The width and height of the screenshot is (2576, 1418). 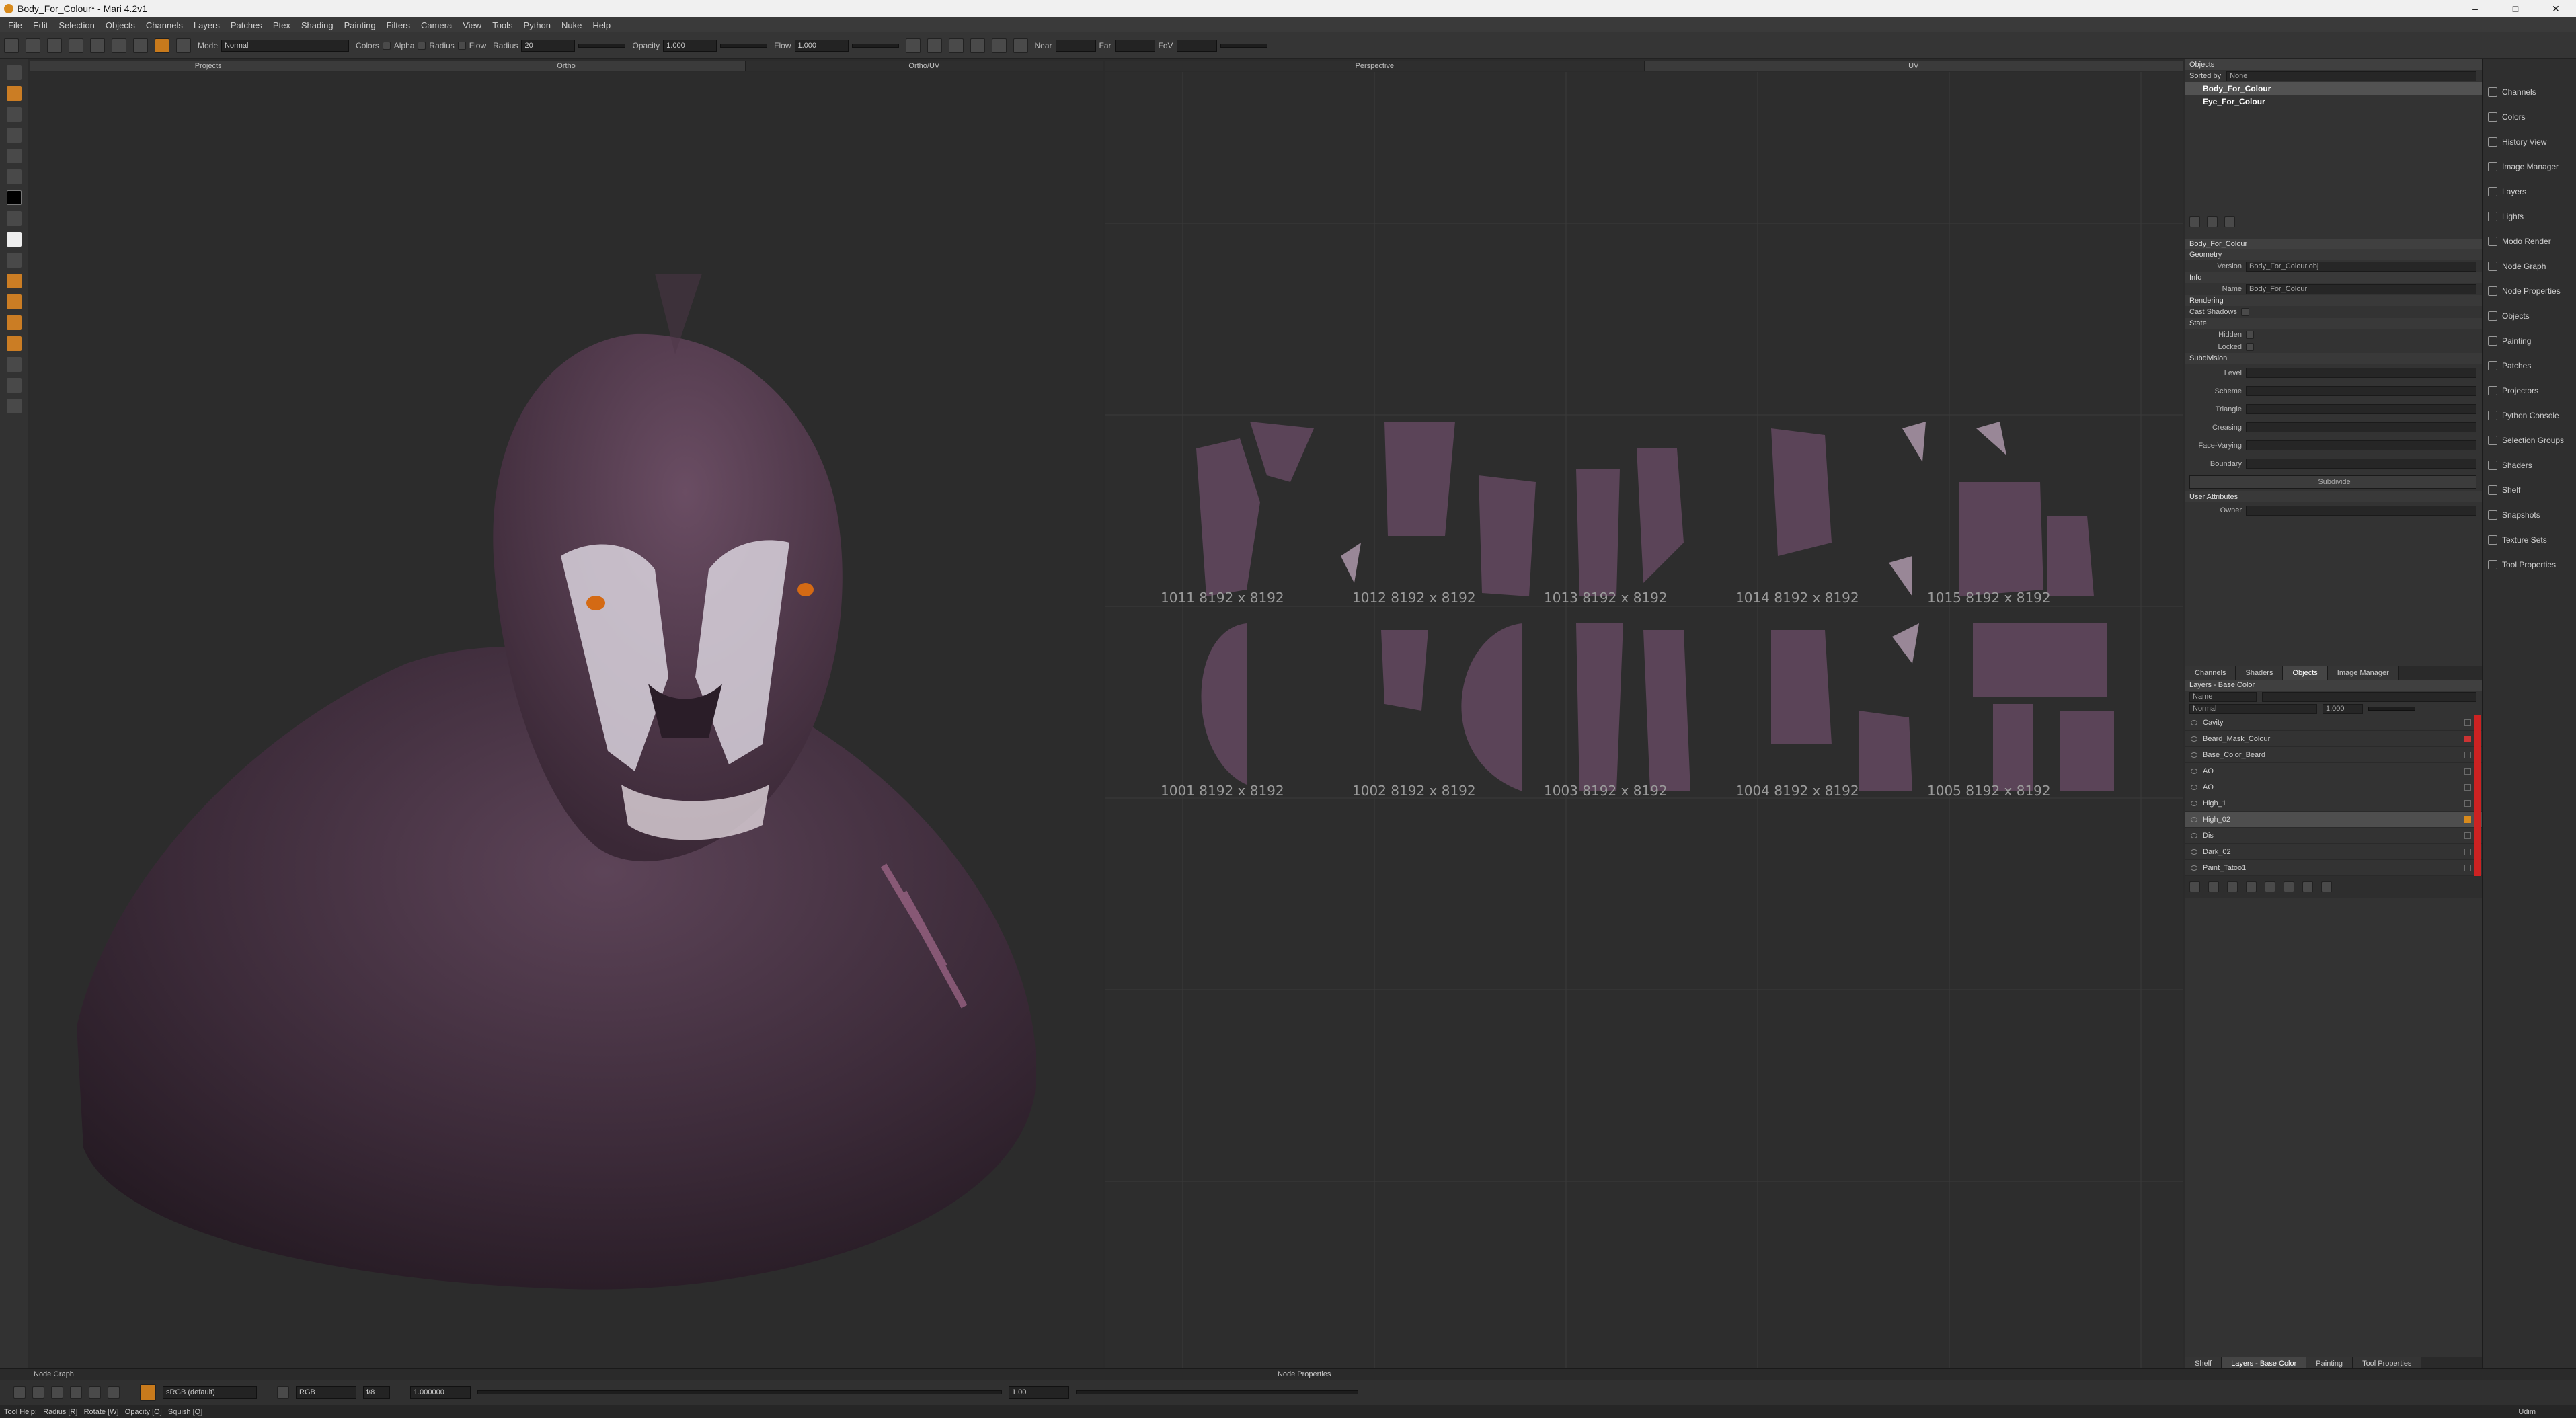 I want to click on menu-painting: Painting, so click(x=360, y=25).